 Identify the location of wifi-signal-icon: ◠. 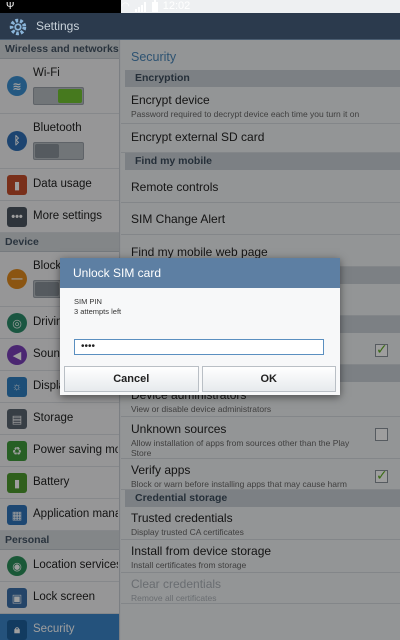
(125, 6).